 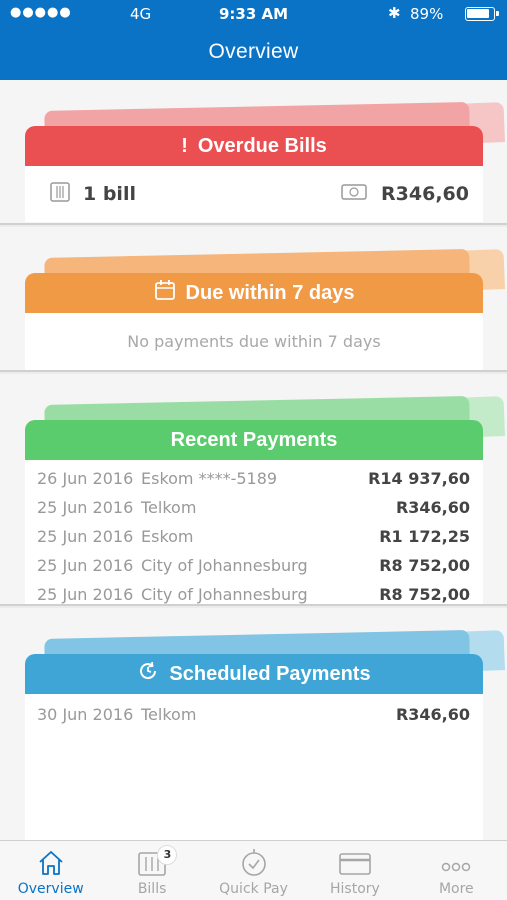 I want to click on payment-row: 25 Jun 2016 Eskom R1 172,25, so click(x=254, y=536).